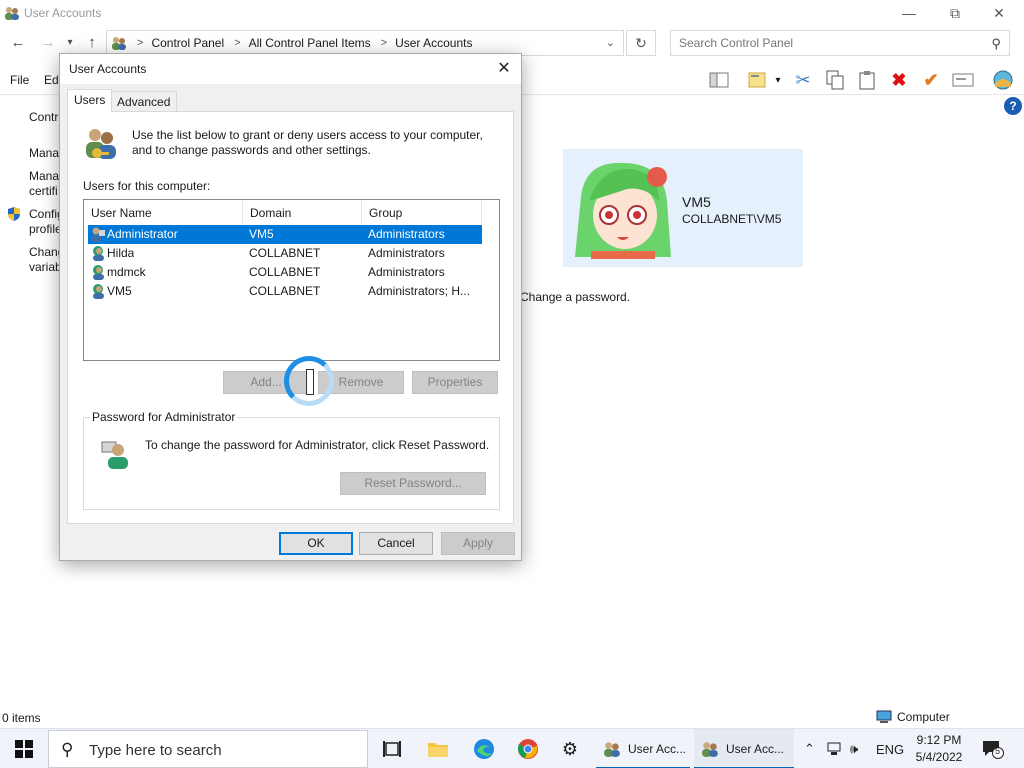 The image size is (1024, 768). Describe the element at coordinates (1013, 106) in the screenshot. I see `help-icon: ?` at that location.